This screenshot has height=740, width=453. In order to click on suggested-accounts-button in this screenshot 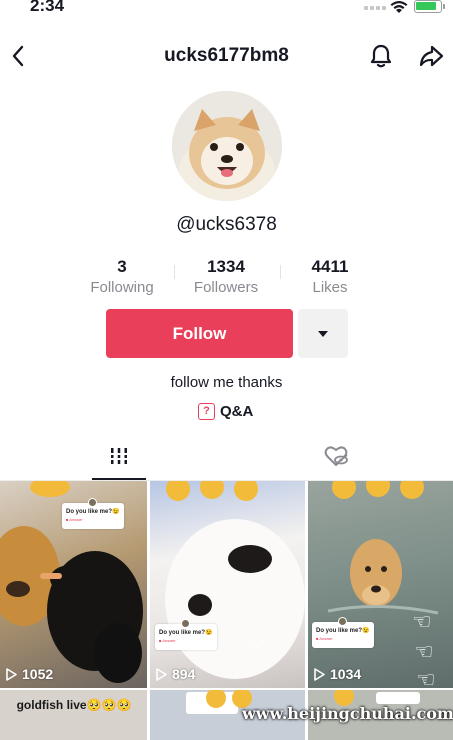, I will do `click(323, 333)`.